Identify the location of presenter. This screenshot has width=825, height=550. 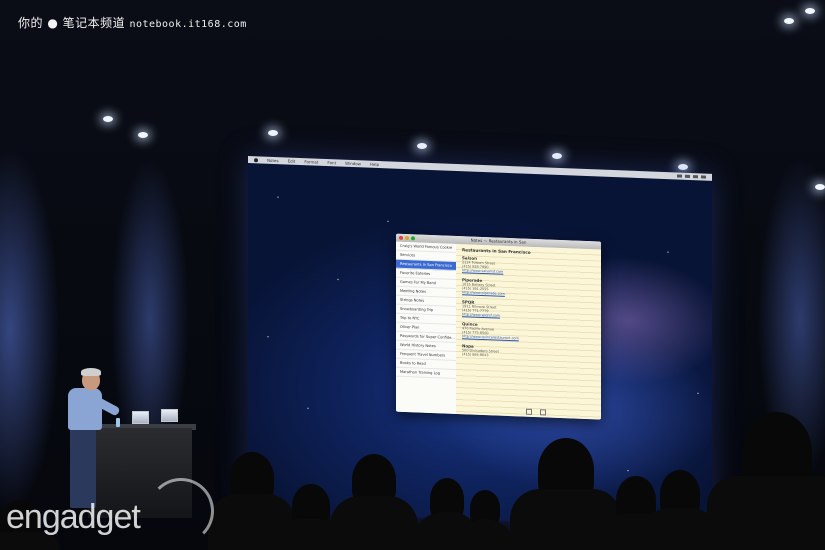
(84, 439).